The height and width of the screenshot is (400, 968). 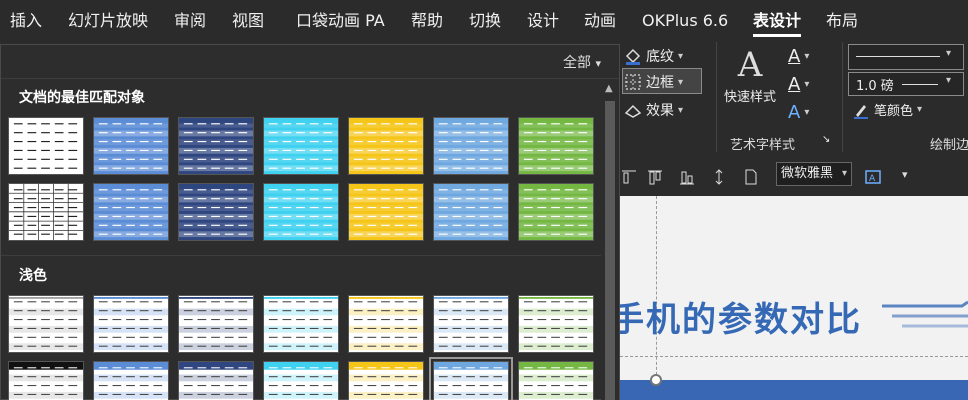 I want to click on slide-title: 手机的参数对比, so click(x=741, y=316).